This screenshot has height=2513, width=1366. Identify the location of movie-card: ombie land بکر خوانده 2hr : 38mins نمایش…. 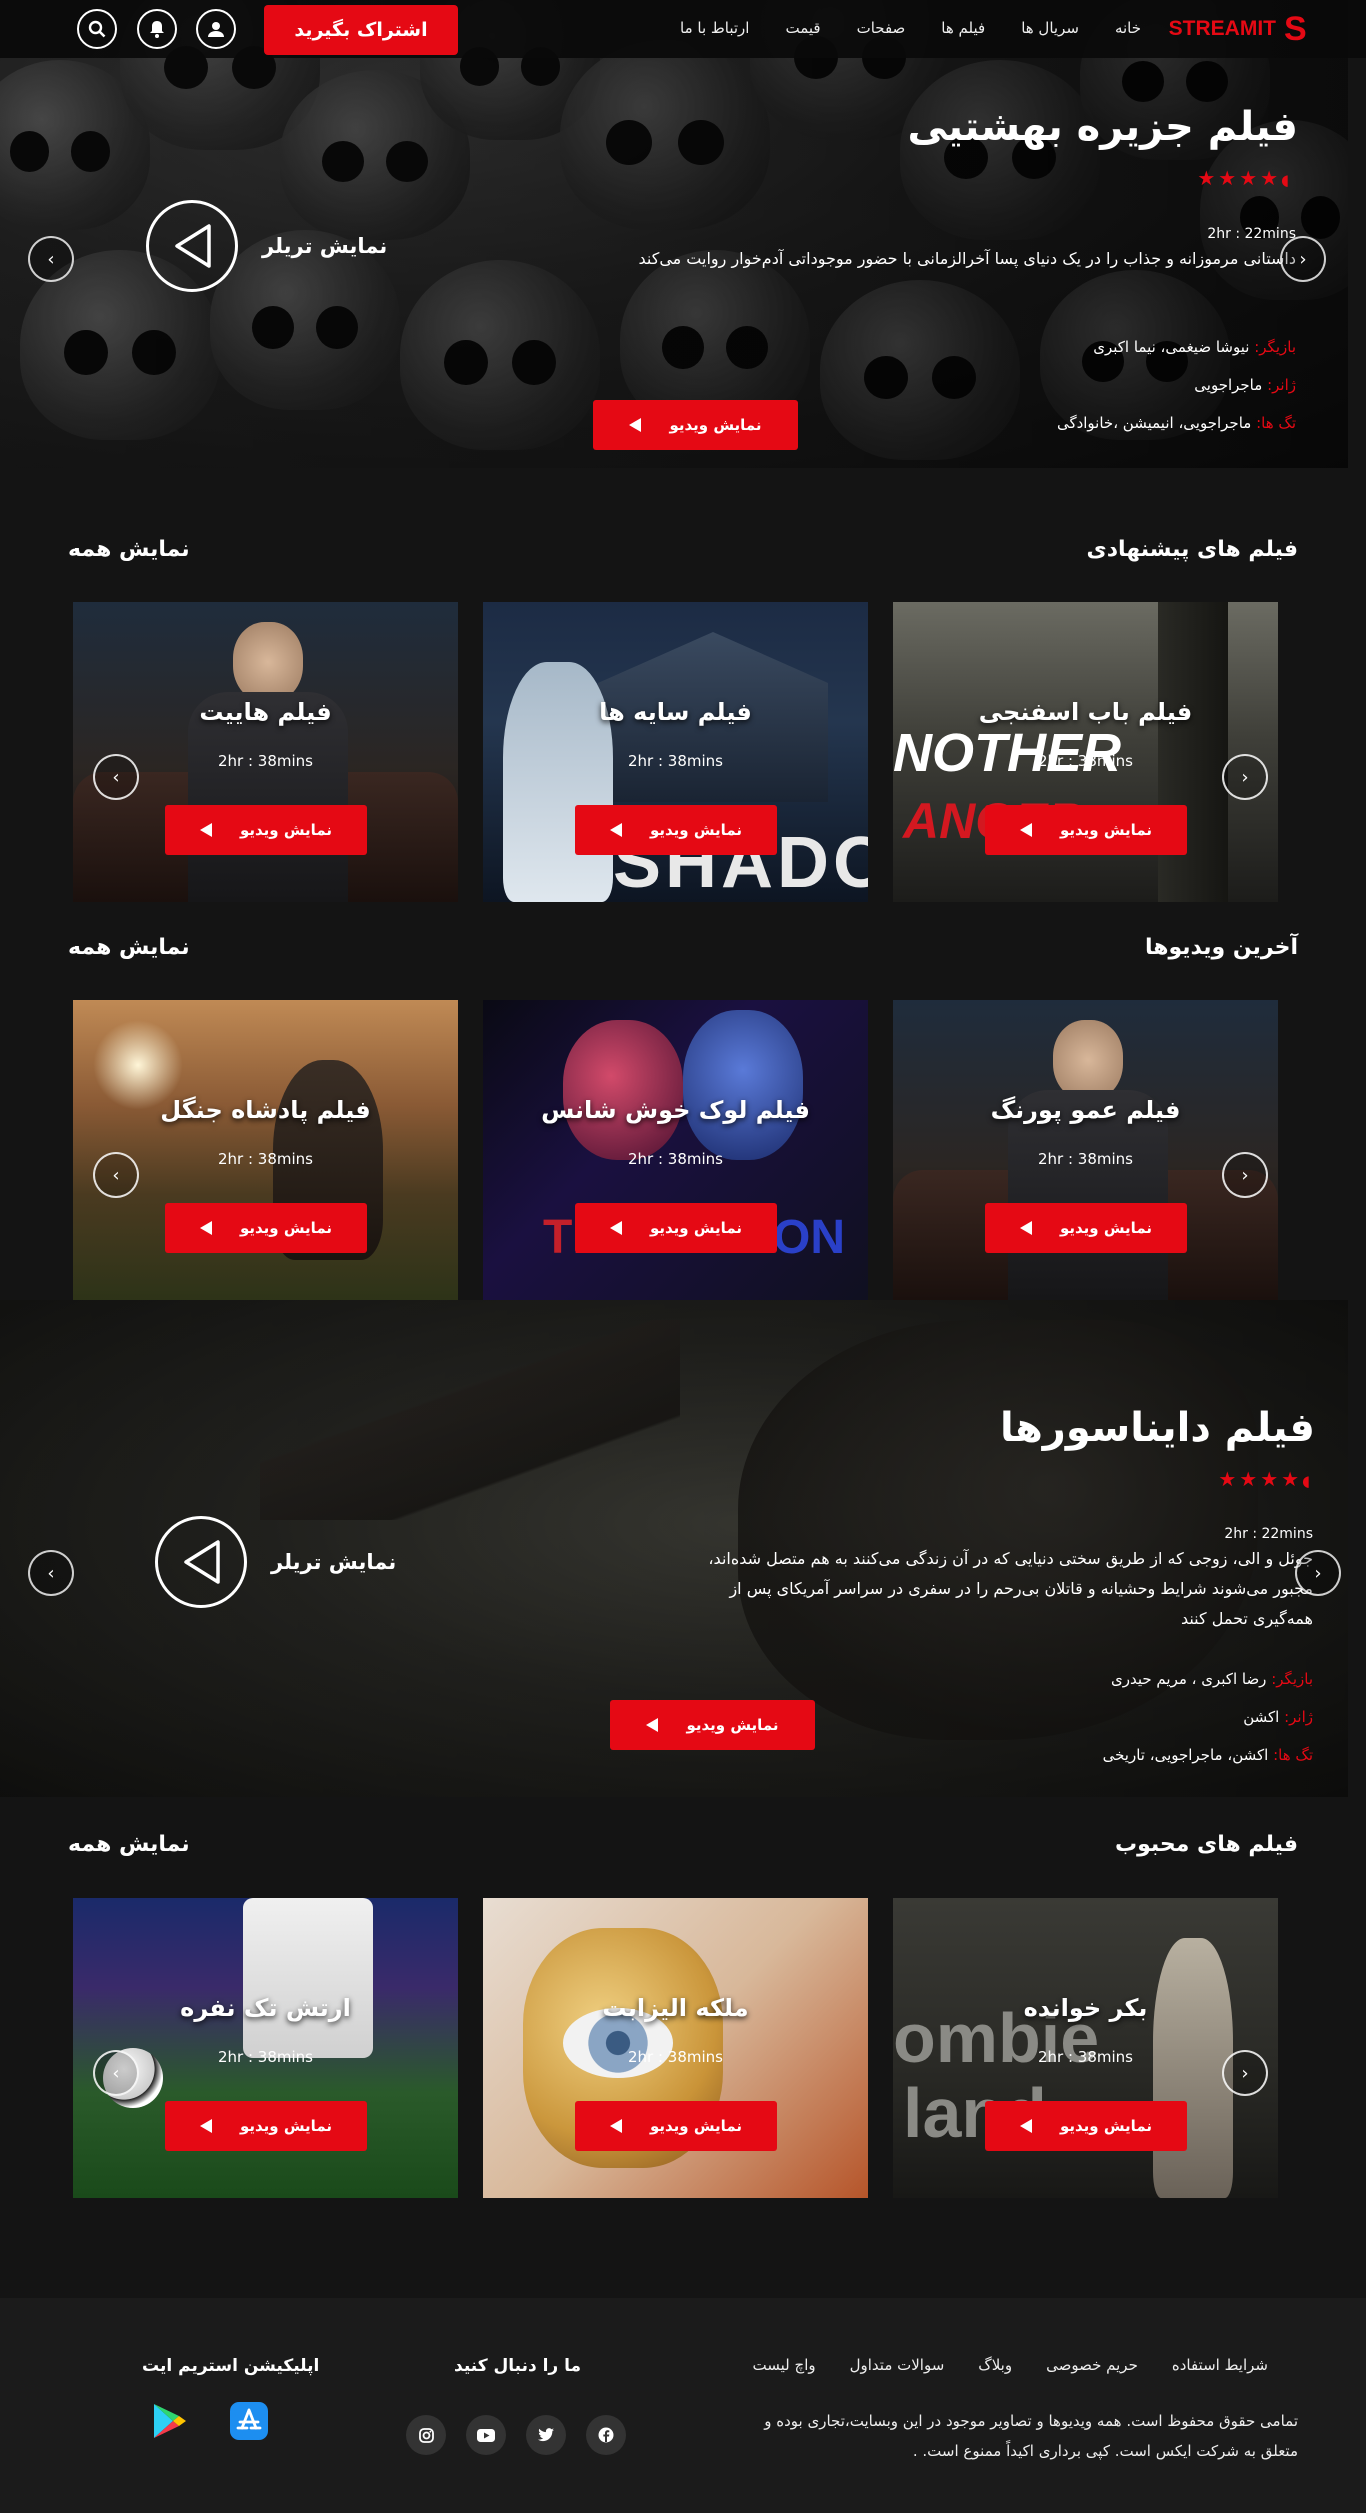
(1085, 2048).